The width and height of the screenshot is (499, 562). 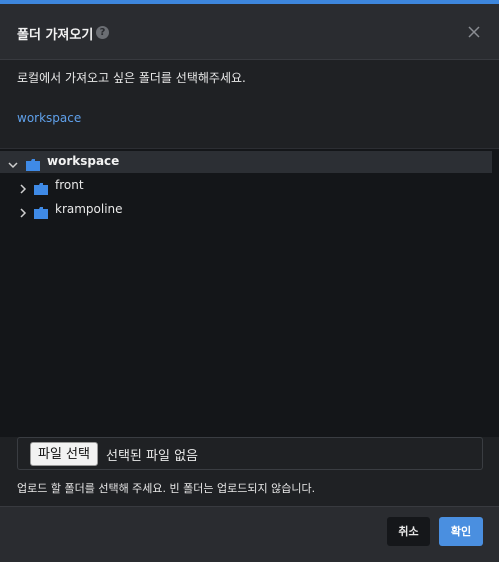 I want to click on dialog-title: 폴더 가져오기, so click(x=55, y=35).